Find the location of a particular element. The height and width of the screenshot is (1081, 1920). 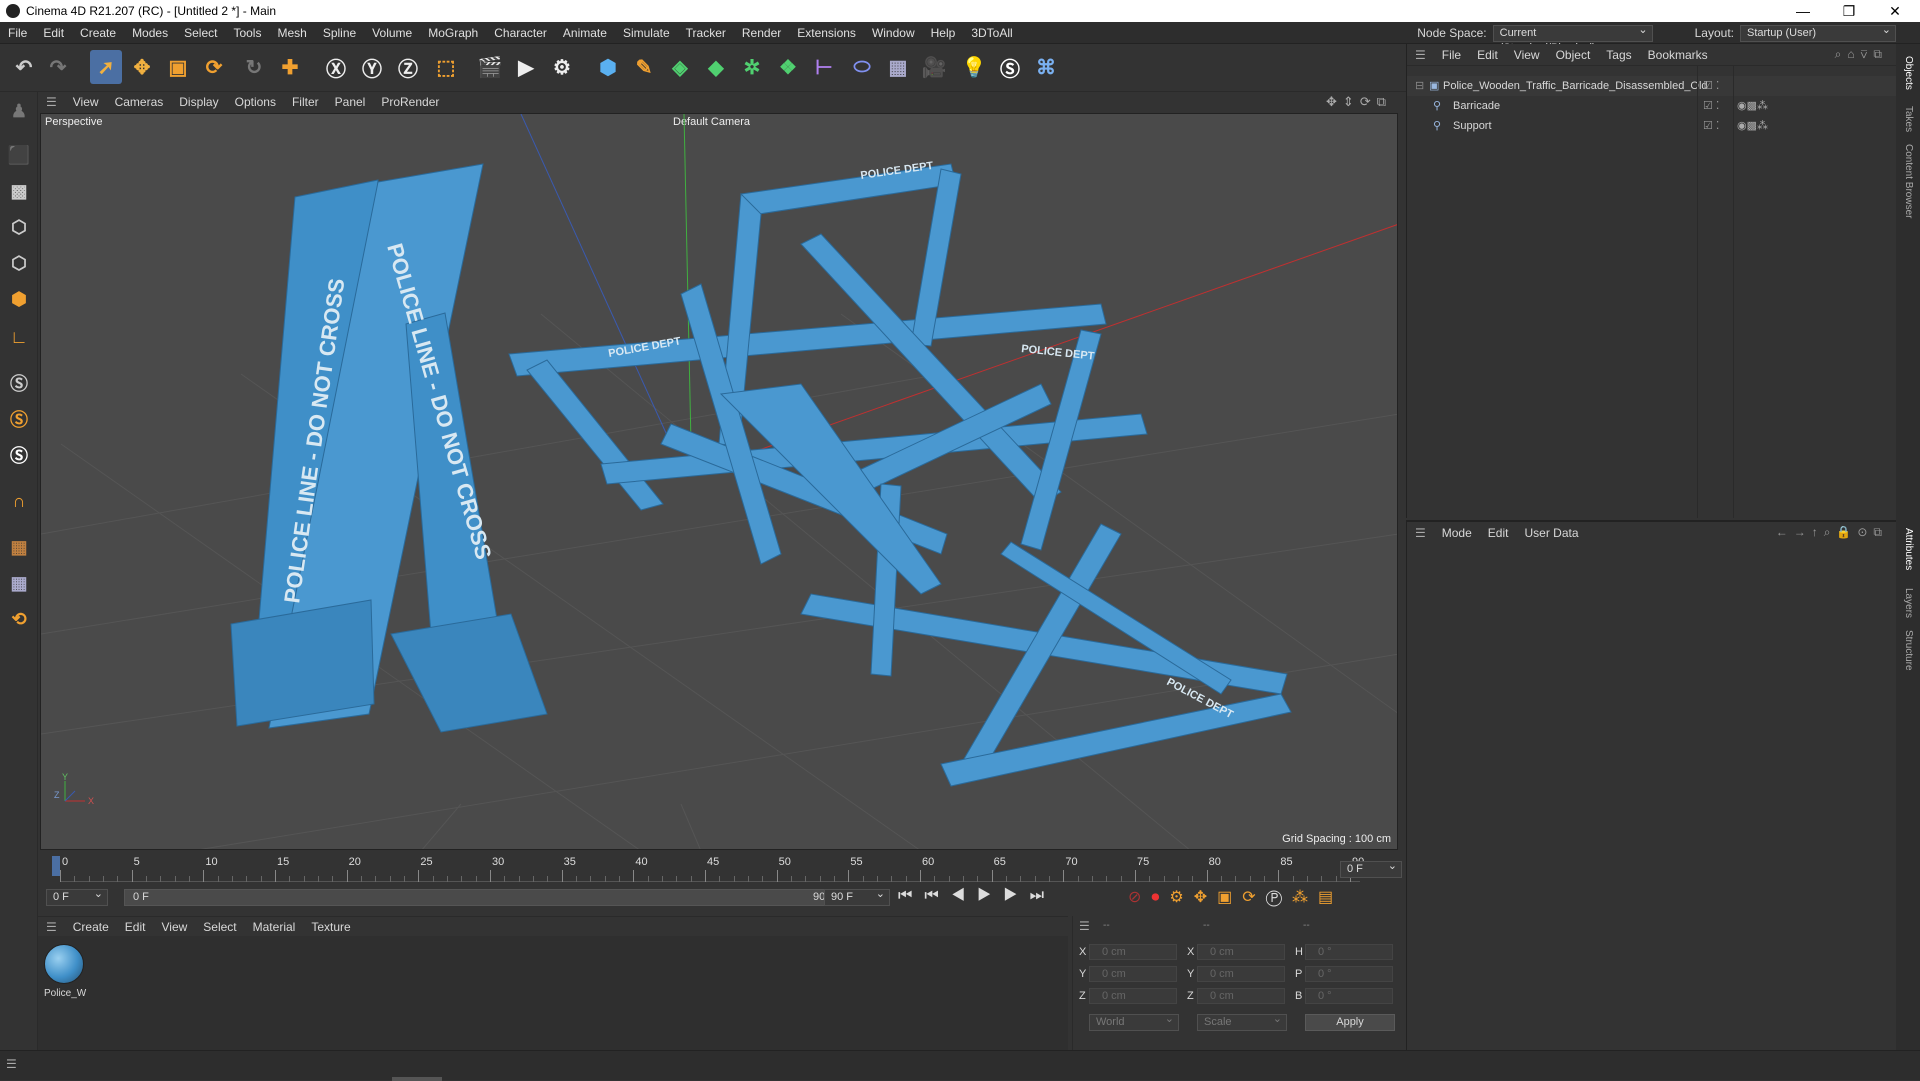

scale-mode-dropdown: Scale is located at coordinates (1242, 1021).